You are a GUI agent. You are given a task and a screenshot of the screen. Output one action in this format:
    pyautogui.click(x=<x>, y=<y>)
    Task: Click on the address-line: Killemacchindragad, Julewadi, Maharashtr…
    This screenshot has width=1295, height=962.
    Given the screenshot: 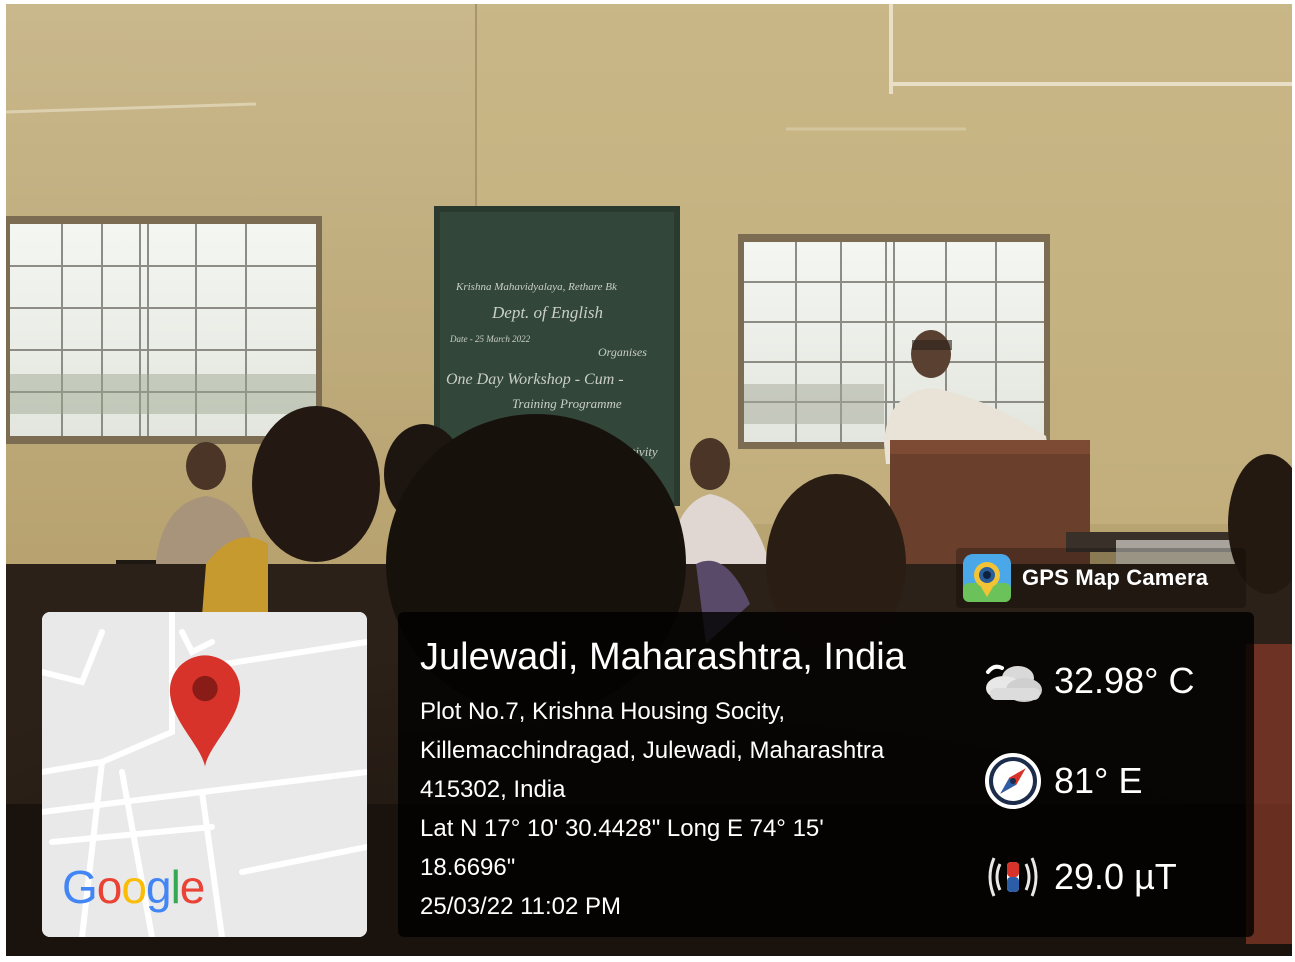 What is the action you would take?
    pyautogui.click(x=652, y=750)
    